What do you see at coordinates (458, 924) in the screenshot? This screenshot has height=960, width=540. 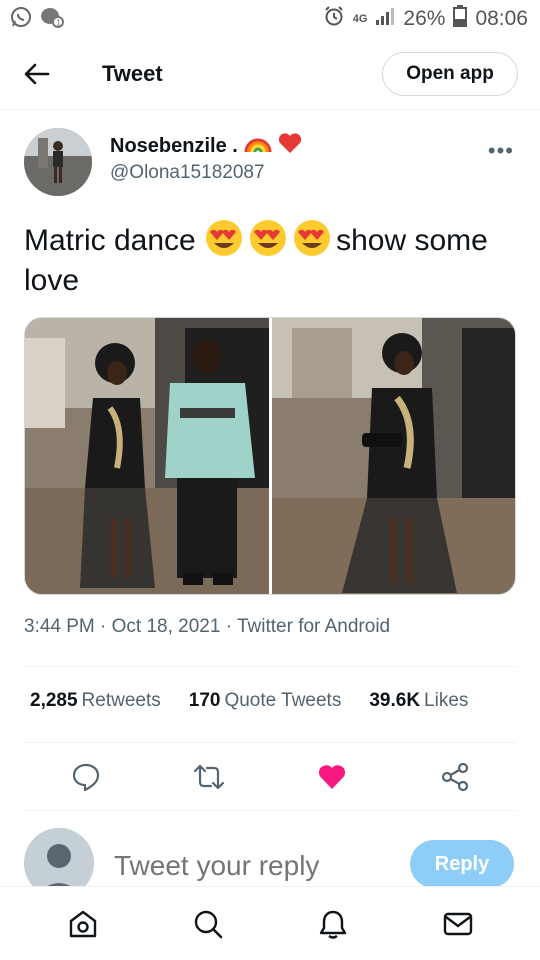 I see `messages-envelope-icon` at bounding box center [458, 924].